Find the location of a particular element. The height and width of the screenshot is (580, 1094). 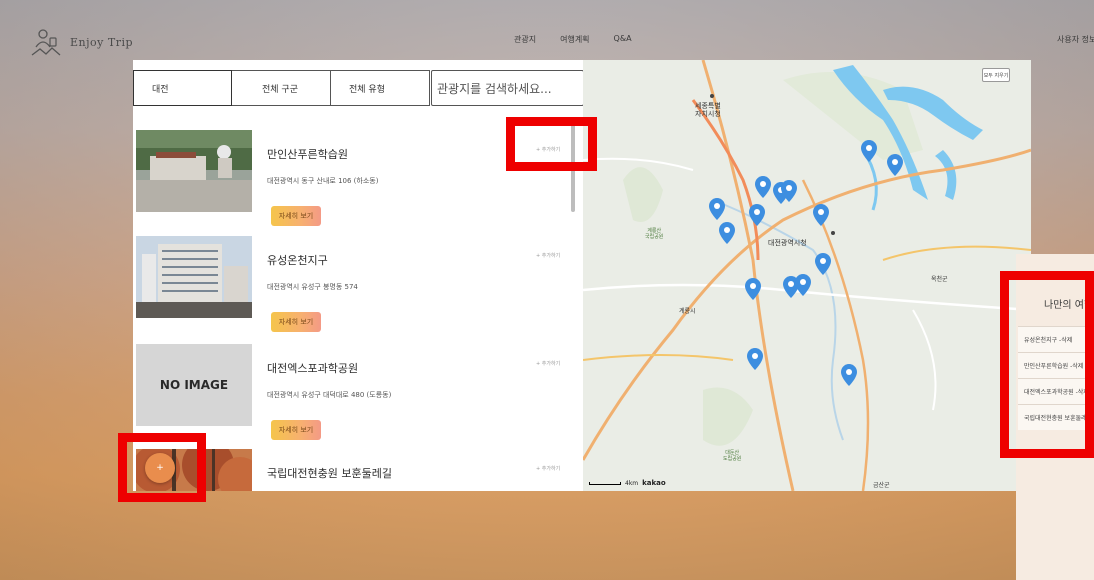

map-label-city-hall: 대전광역시청 is located at coordinates (787, 243).